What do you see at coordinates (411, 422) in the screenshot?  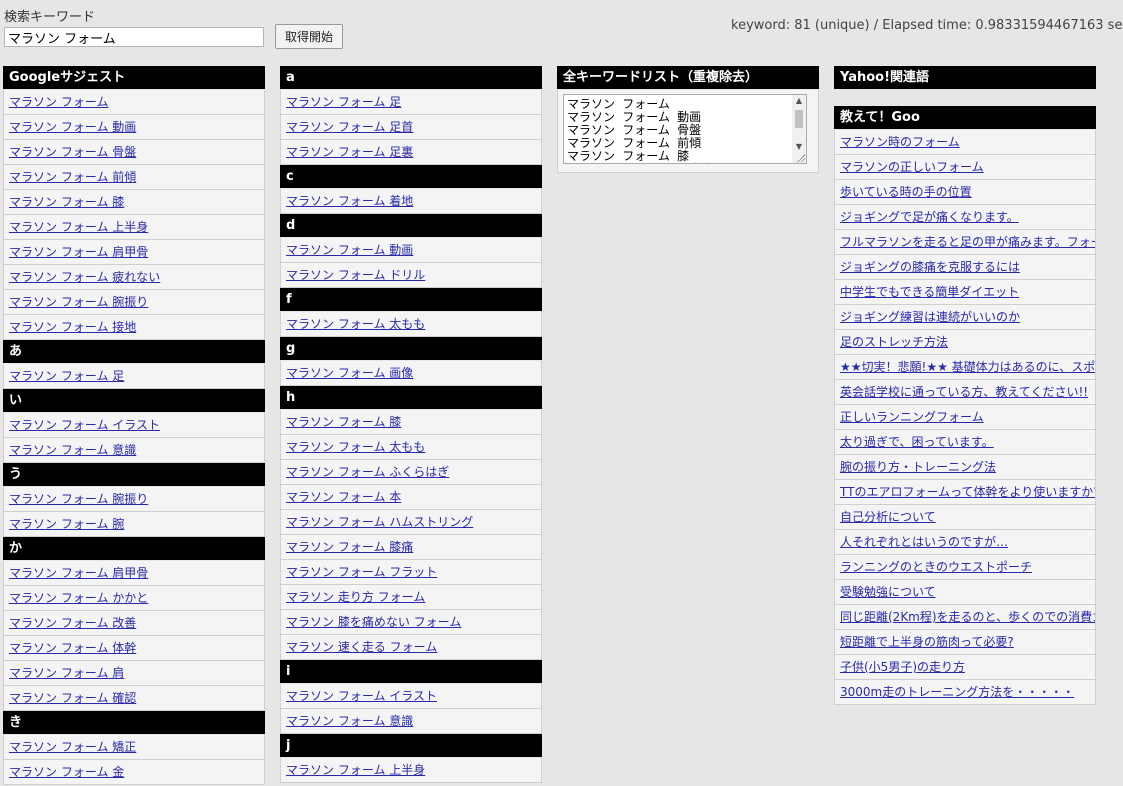 I see `keyword-row: マラソン フォーム 膝` at bounding box center [411, 422].